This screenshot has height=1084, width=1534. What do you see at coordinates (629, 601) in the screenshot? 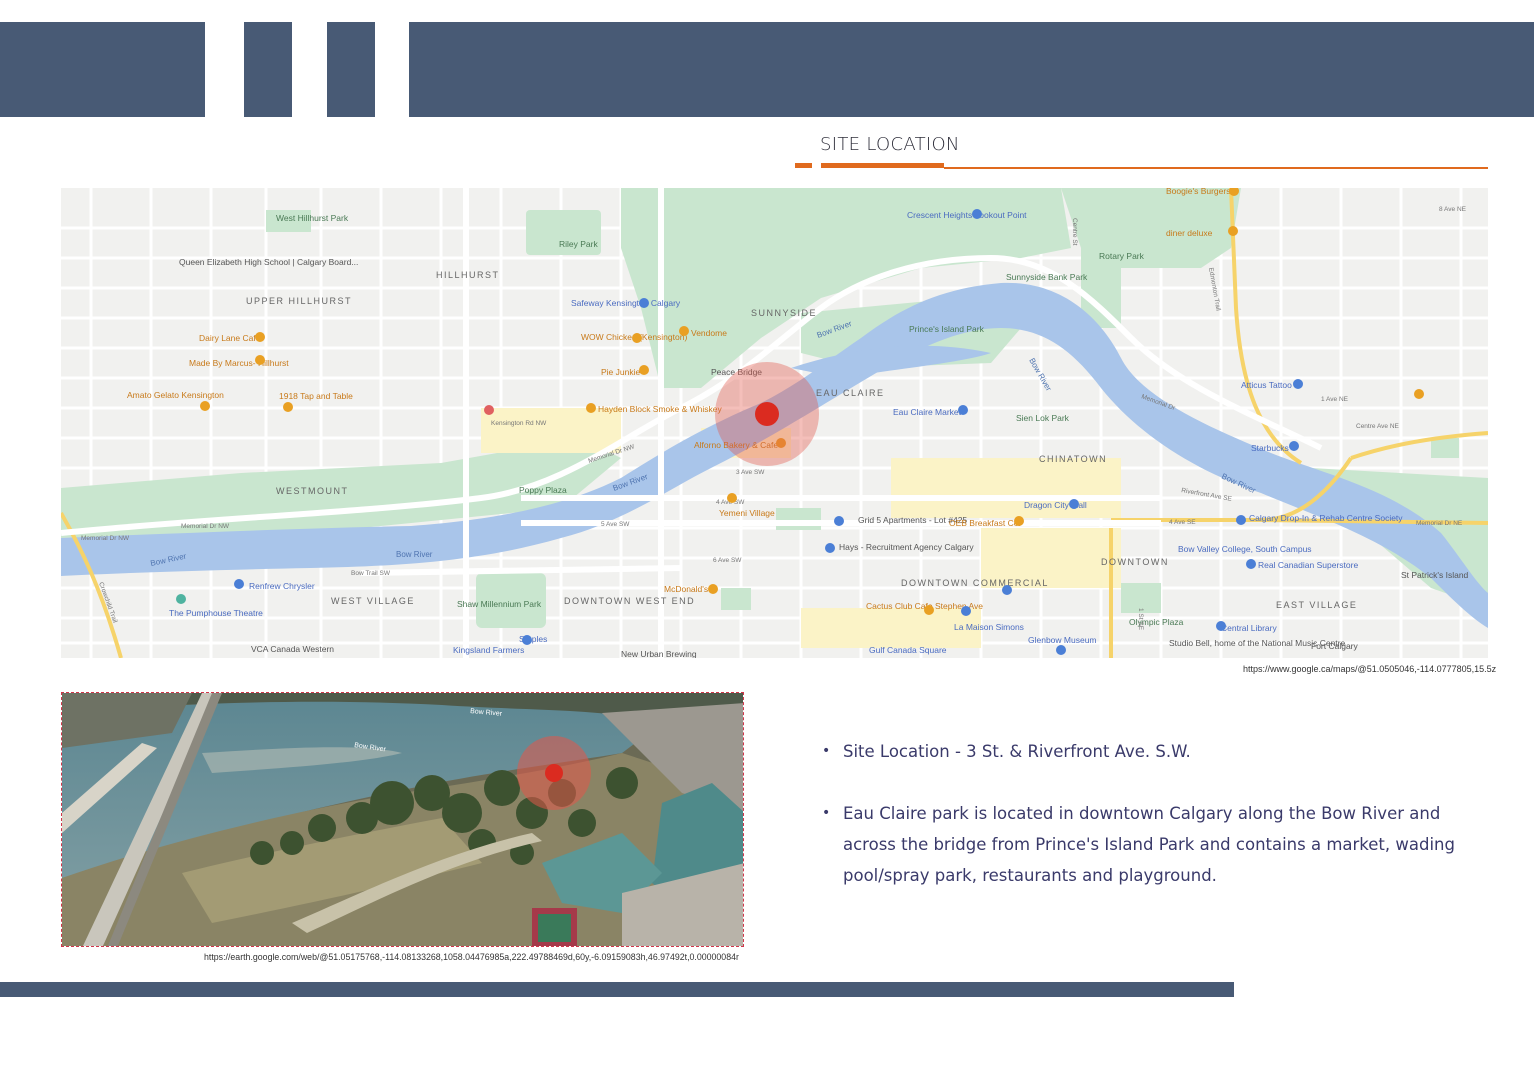
I see `map-label-downtown-west-end: DOWNTOWN WEST END` at bounding box center [629, 601].